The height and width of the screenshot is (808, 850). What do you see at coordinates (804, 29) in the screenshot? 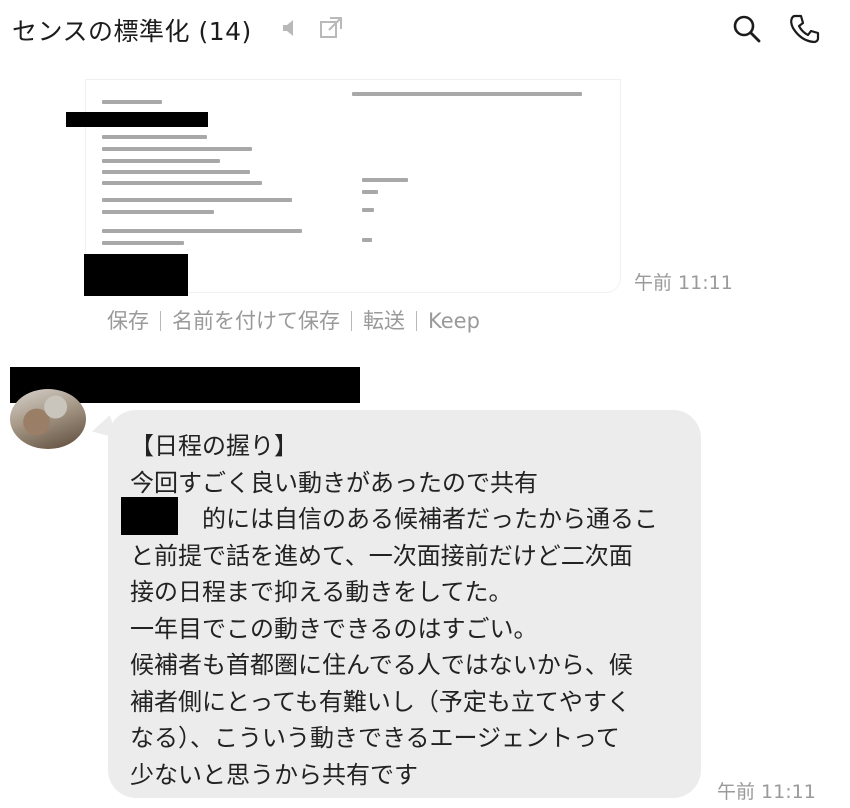
I see `phone-icon` at bounding box center [804, 29].